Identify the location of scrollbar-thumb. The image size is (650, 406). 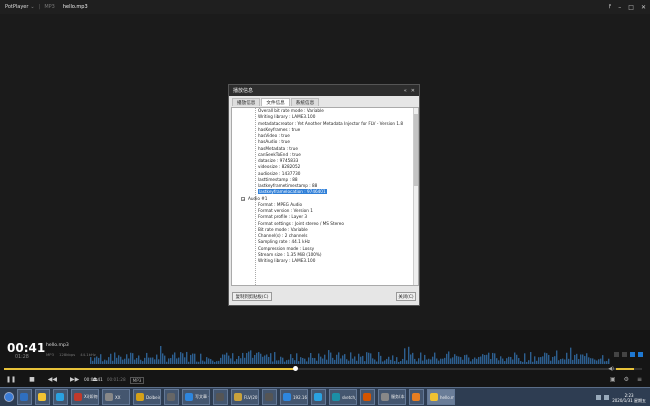
(416, 150).